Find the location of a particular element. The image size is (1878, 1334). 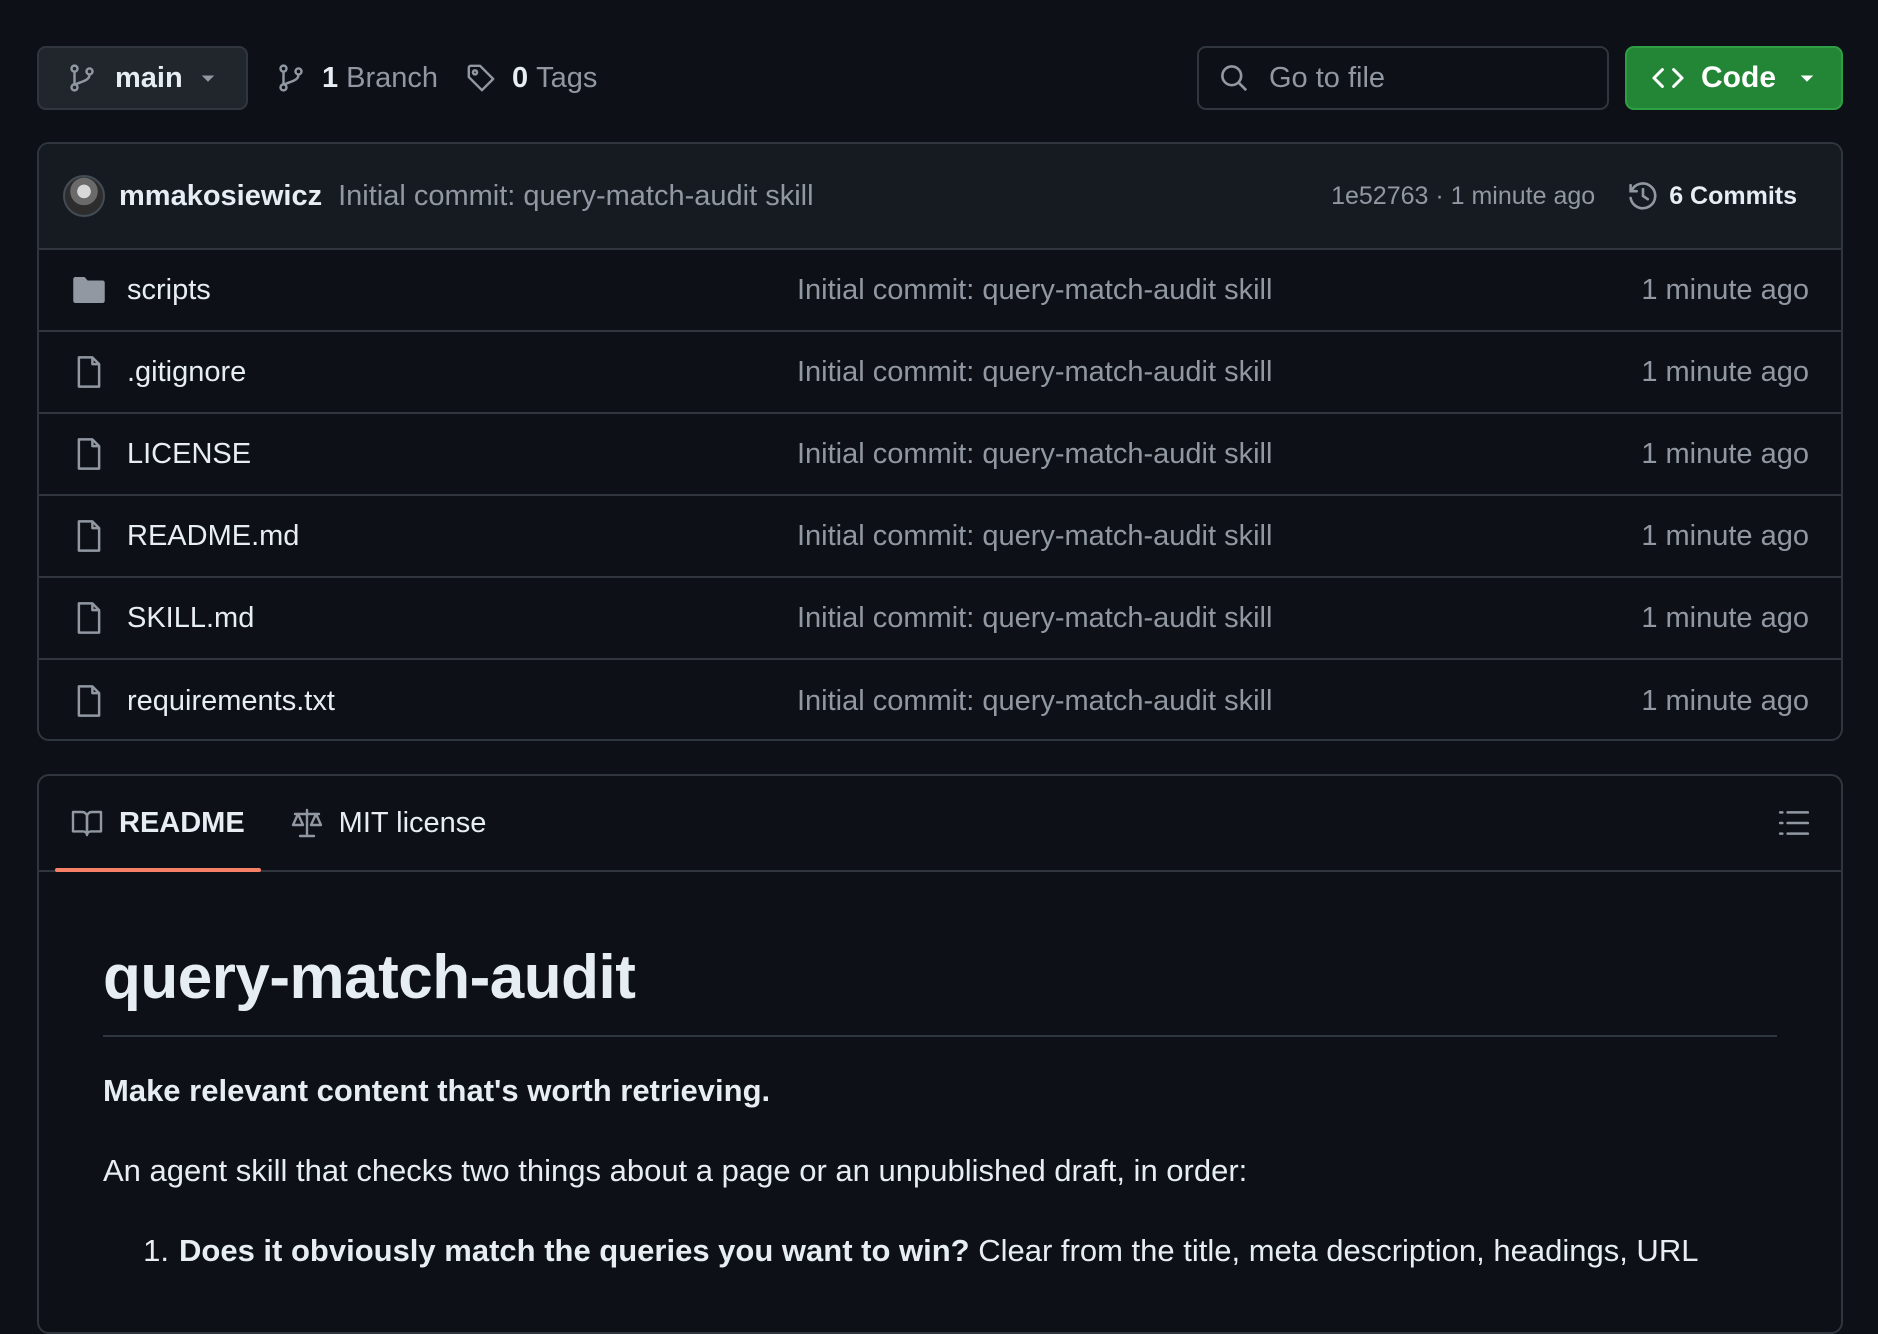

commit-author: mmakosiewicz is located at coordinates (220, 196).